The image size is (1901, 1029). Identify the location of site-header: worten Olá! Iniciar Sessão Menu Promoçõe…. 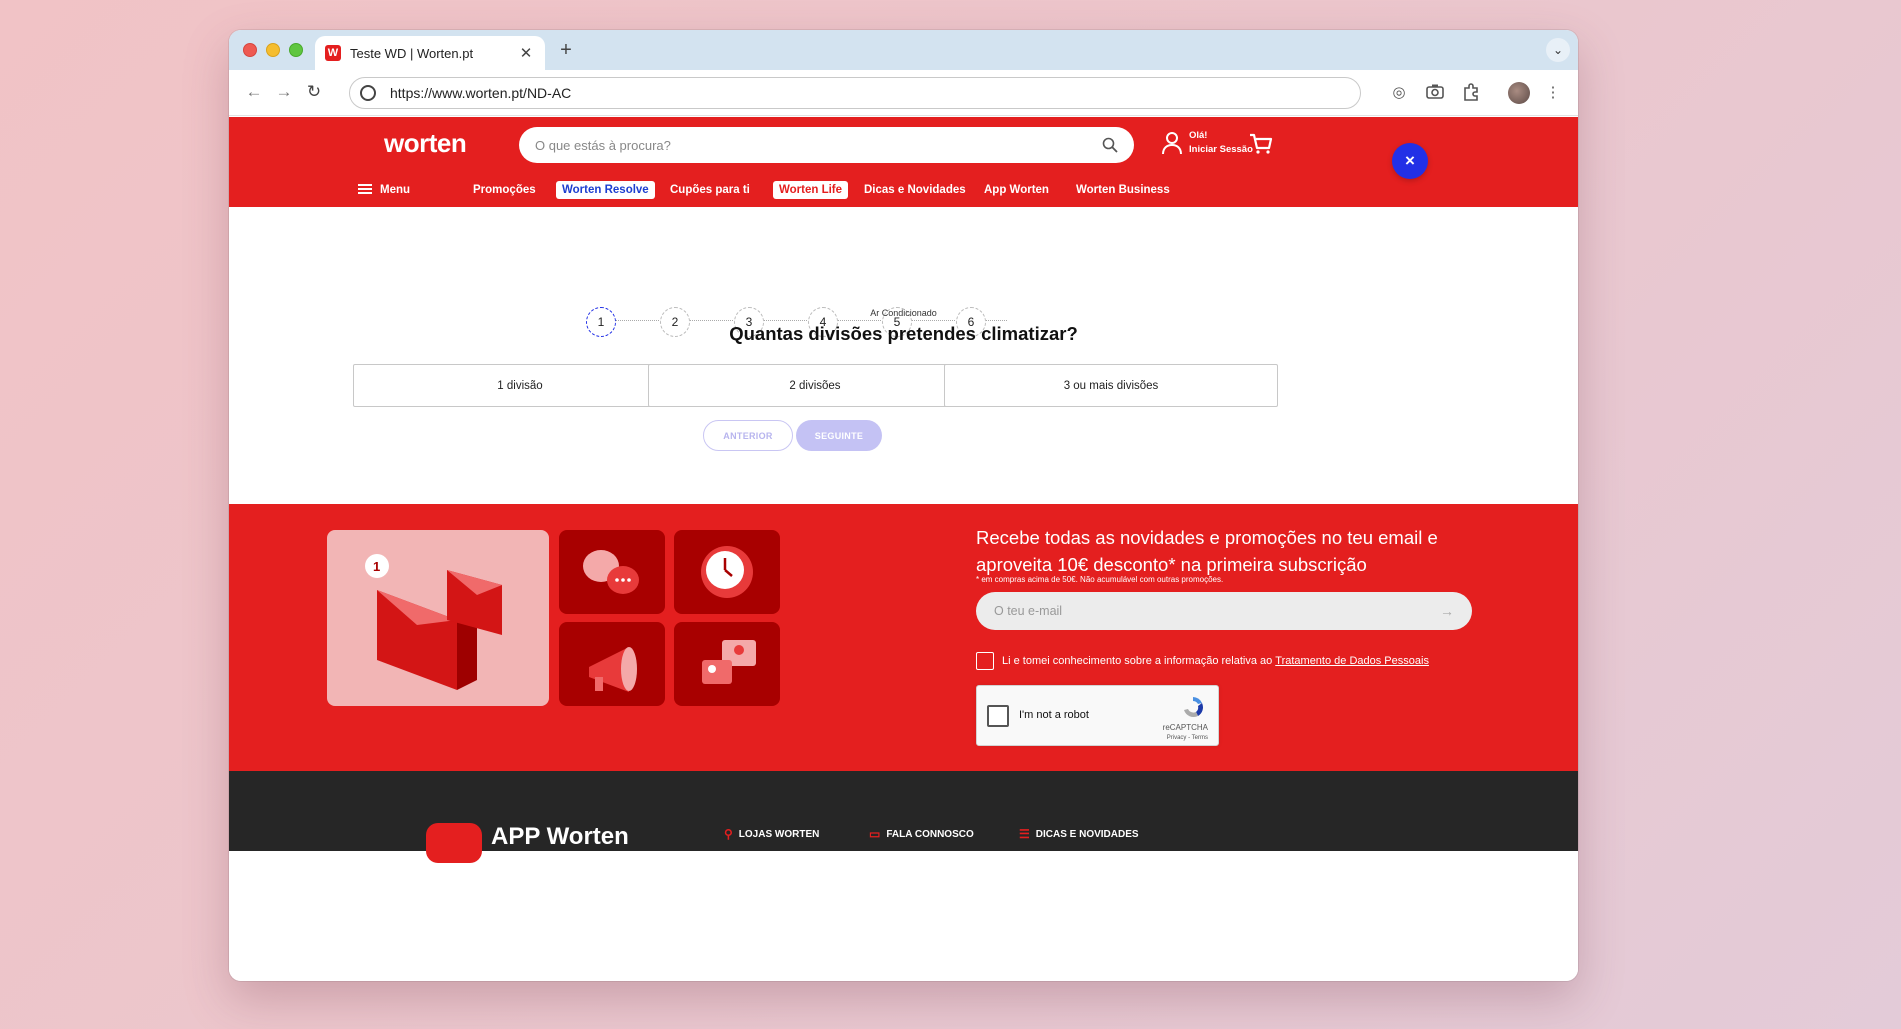
(903, 162).